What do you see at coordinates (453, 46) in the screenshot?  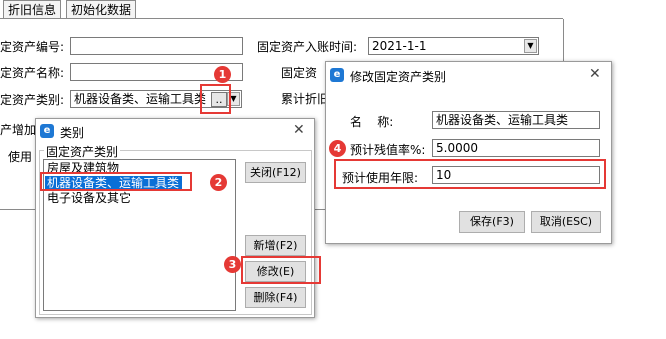 I see `entry-time-combo: 2021-1-1 ▼` at bounding box center [453, 46].